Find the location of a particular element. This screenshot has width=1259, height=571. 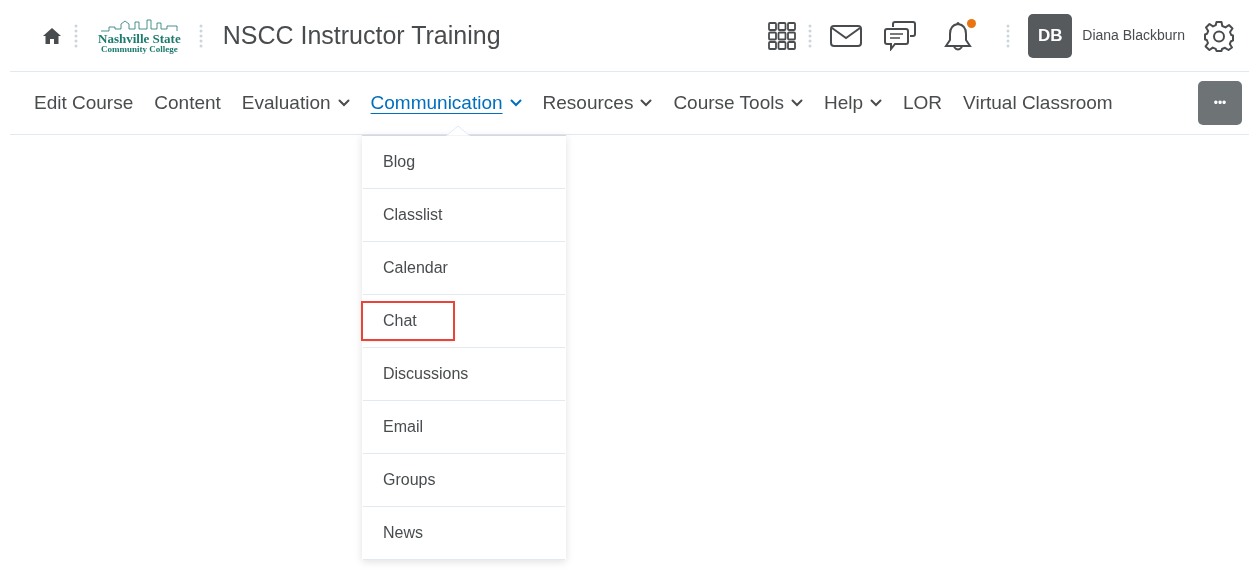

dropdown-menu-item: Email is located at coordinates (411, 427).